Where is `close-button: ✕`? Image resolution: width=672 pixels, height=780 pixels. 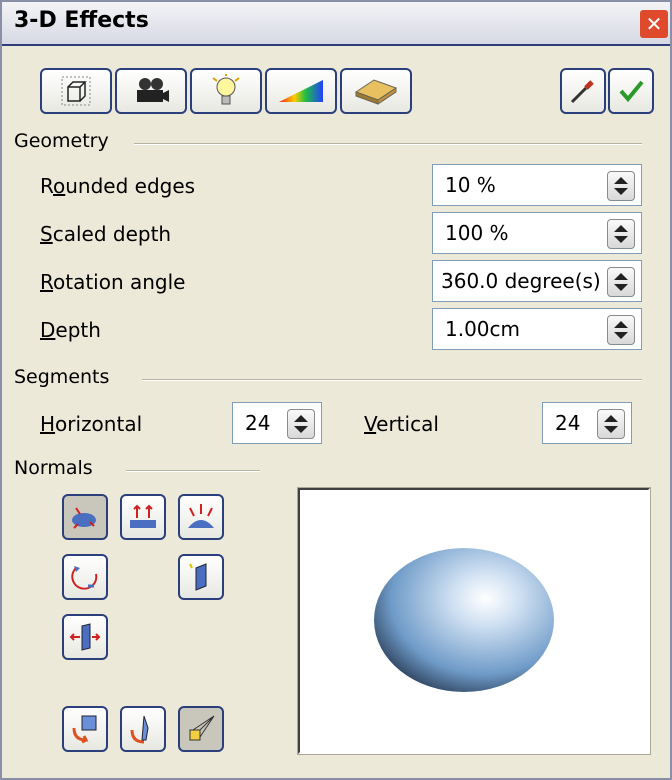 close-button: ✕ is located at coordinates (654, 24).